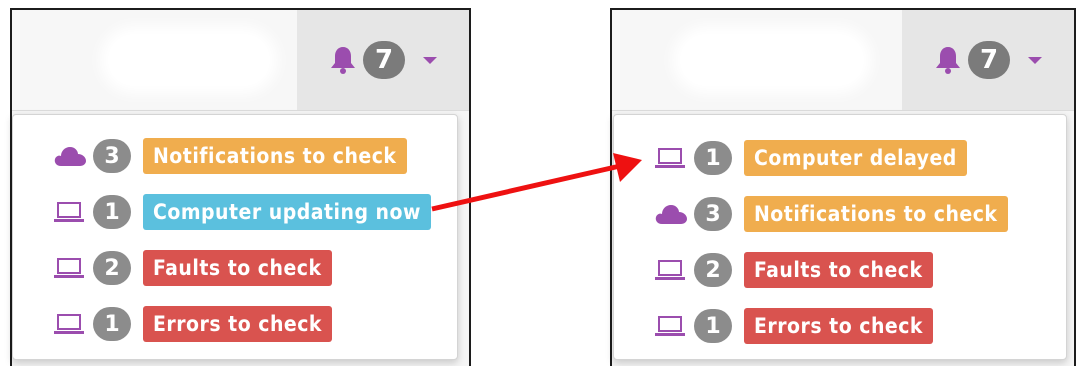 The height and width of the screenshot is (366, 1078). I want to click on arrow-shaft, so click(526, 187).